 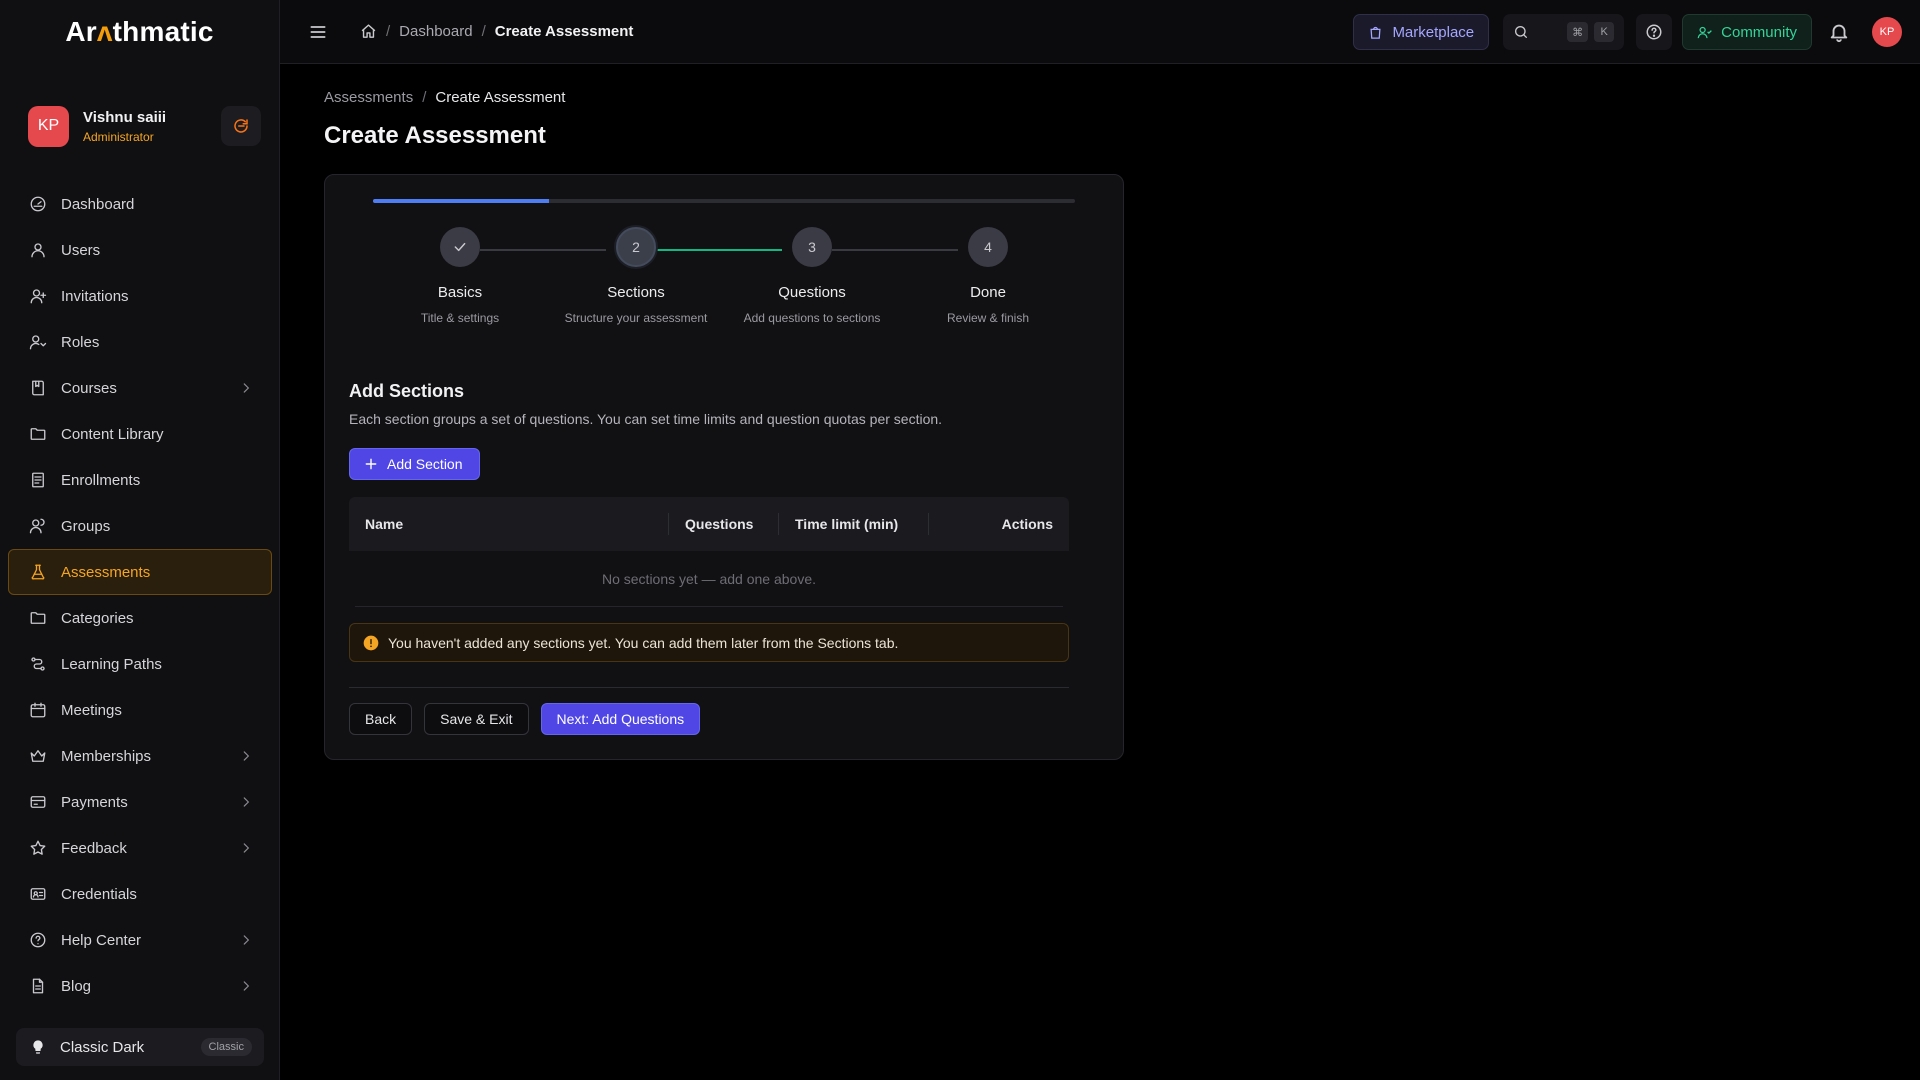 What do you see at coordinates (140, 848) in the screenshot?
I see `sidebar-item-feedback: Feedback` at bounding box center [140, 848].